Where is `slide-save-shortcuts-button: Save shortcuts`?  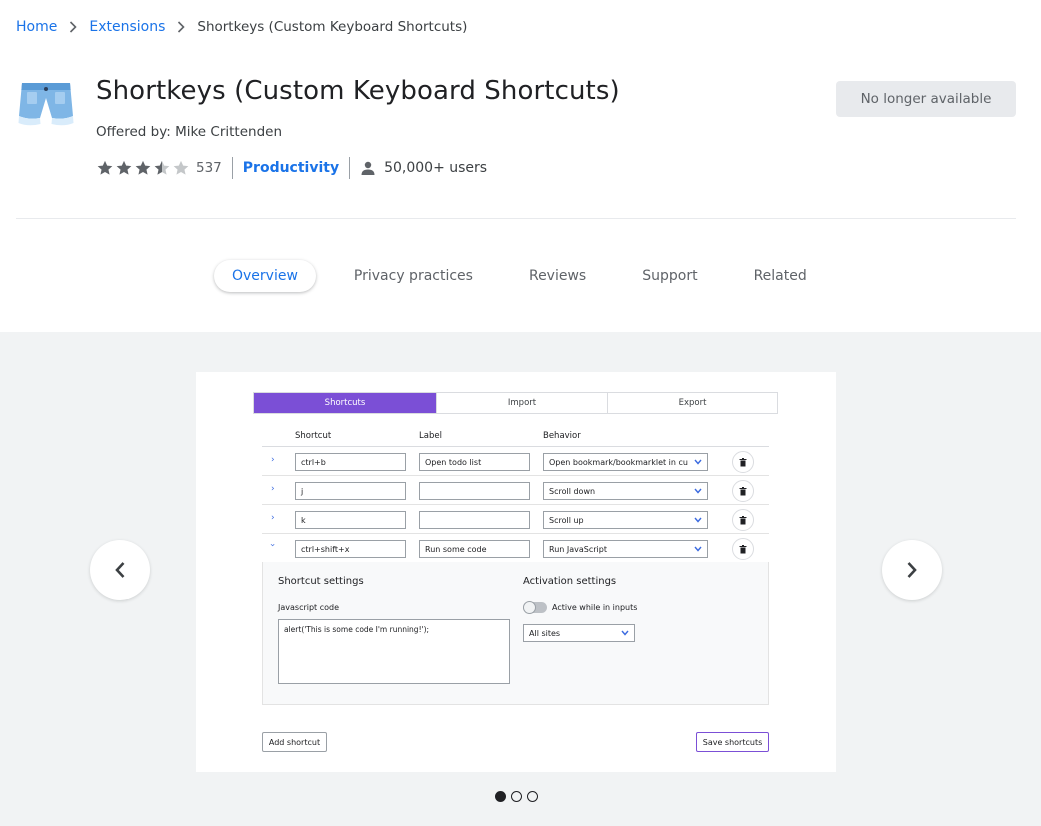
slide-save-shortcuts-button: Save shortcuts is located at coordinates (732, 742).